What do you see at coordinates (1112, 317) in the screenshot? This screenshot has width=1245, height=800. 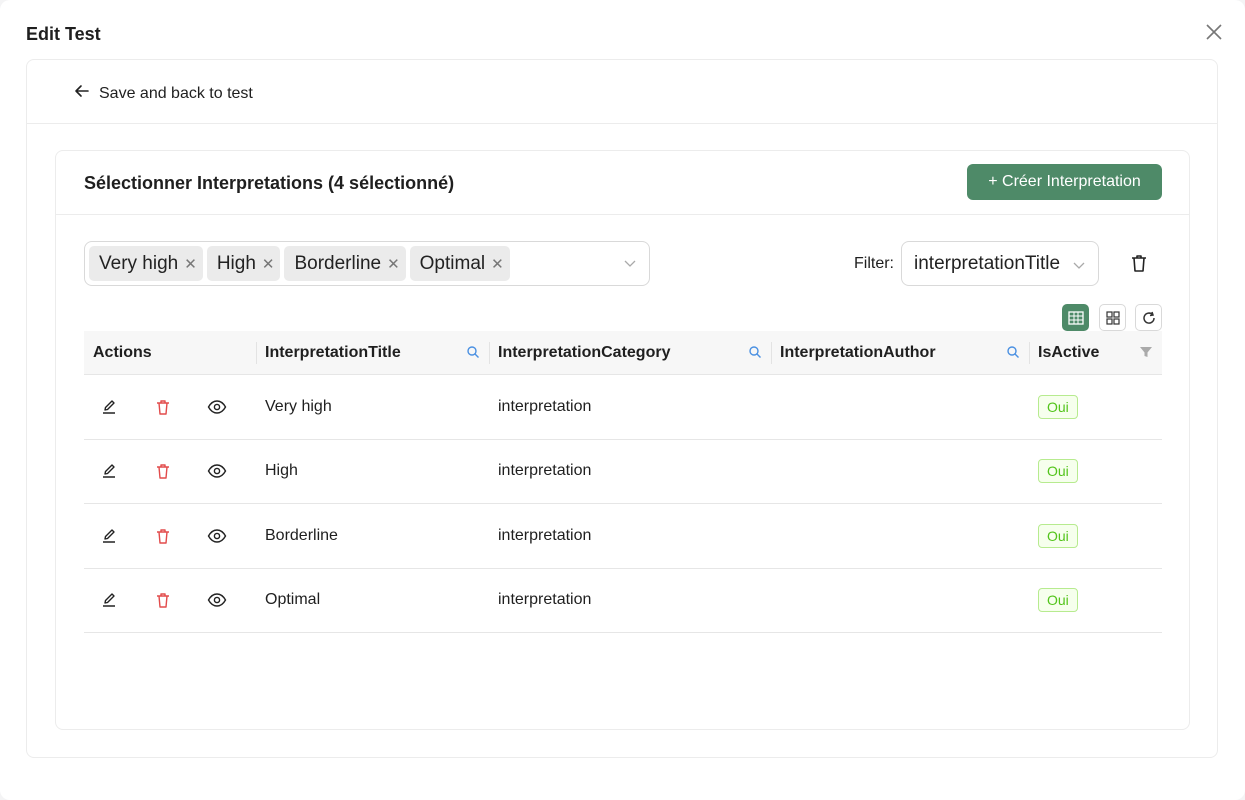 I see `card-view-icon` at bounding box center [1112, 317].